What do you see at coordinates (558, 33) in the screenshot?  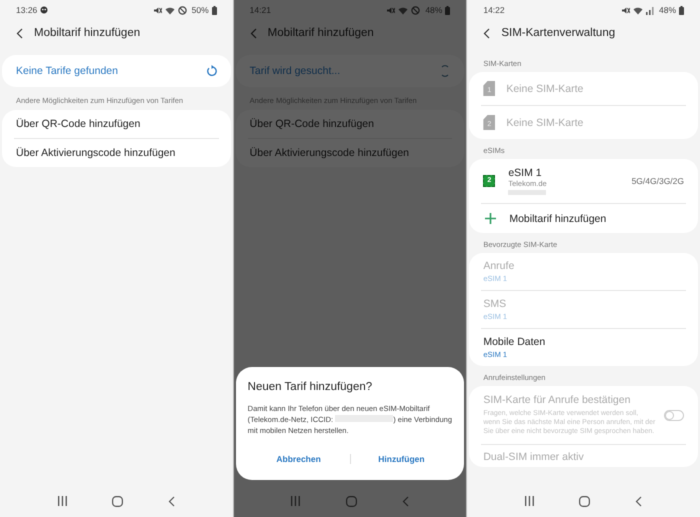 I see `page-title: SIM-Kartenverwaltung` at bounding box center [558, 33].